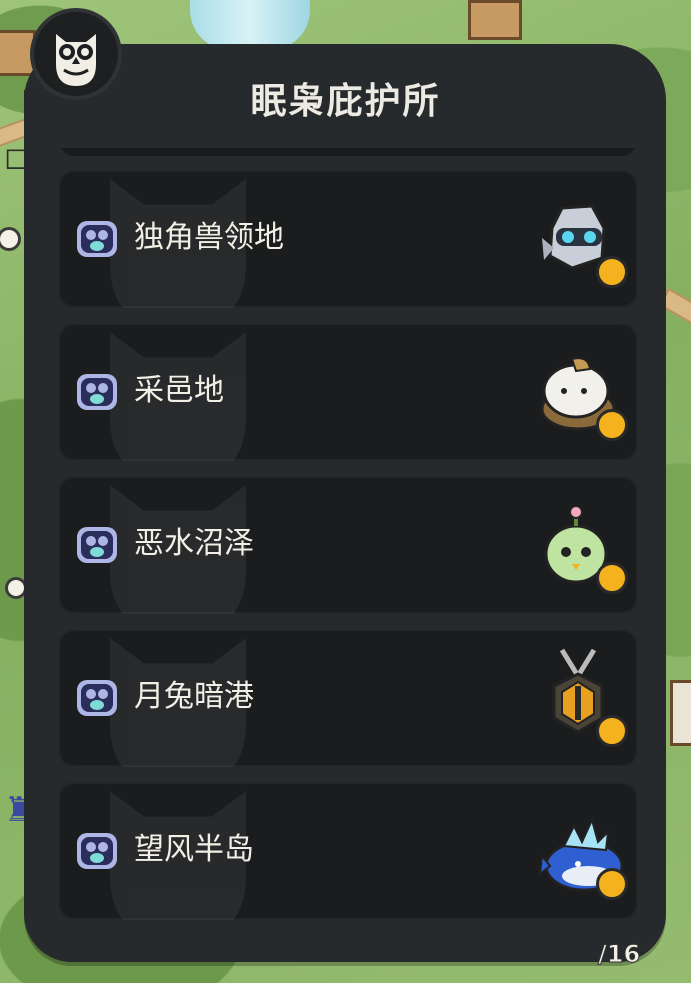 The image size is (691, 983). Describe the element at coordinates (194, 696) in the screenshot. I see `sanctuary-name: 月兔暗港` at that location.